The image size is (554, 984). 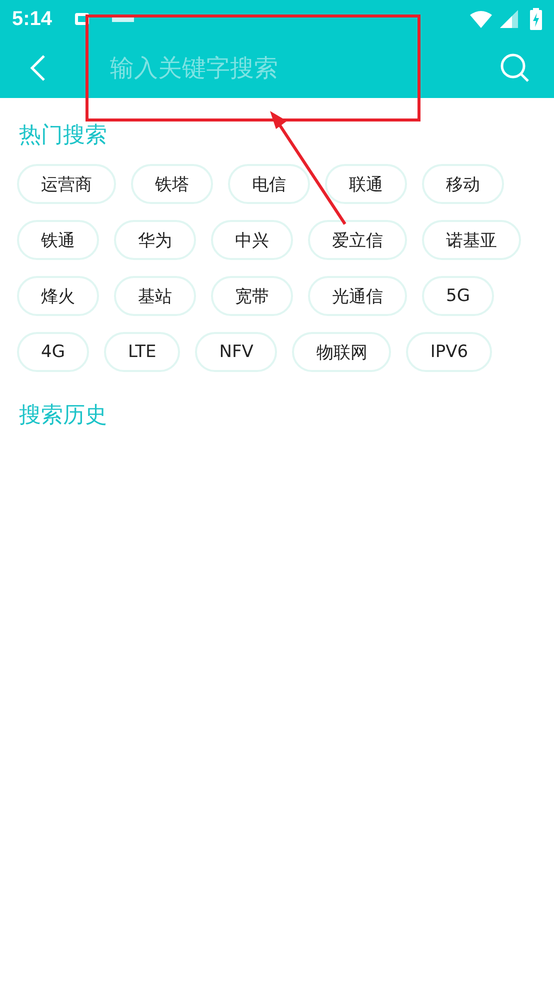 I want to click on signal-icon, so click(x=509, y=19).